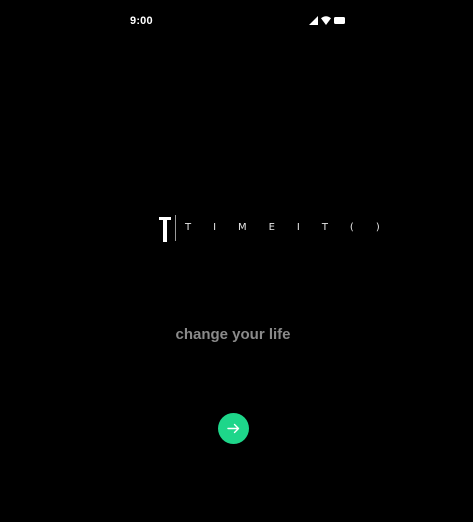 The height and width of the screenshot is (522, 473). I want to click on status-icons, so click(327, 21).